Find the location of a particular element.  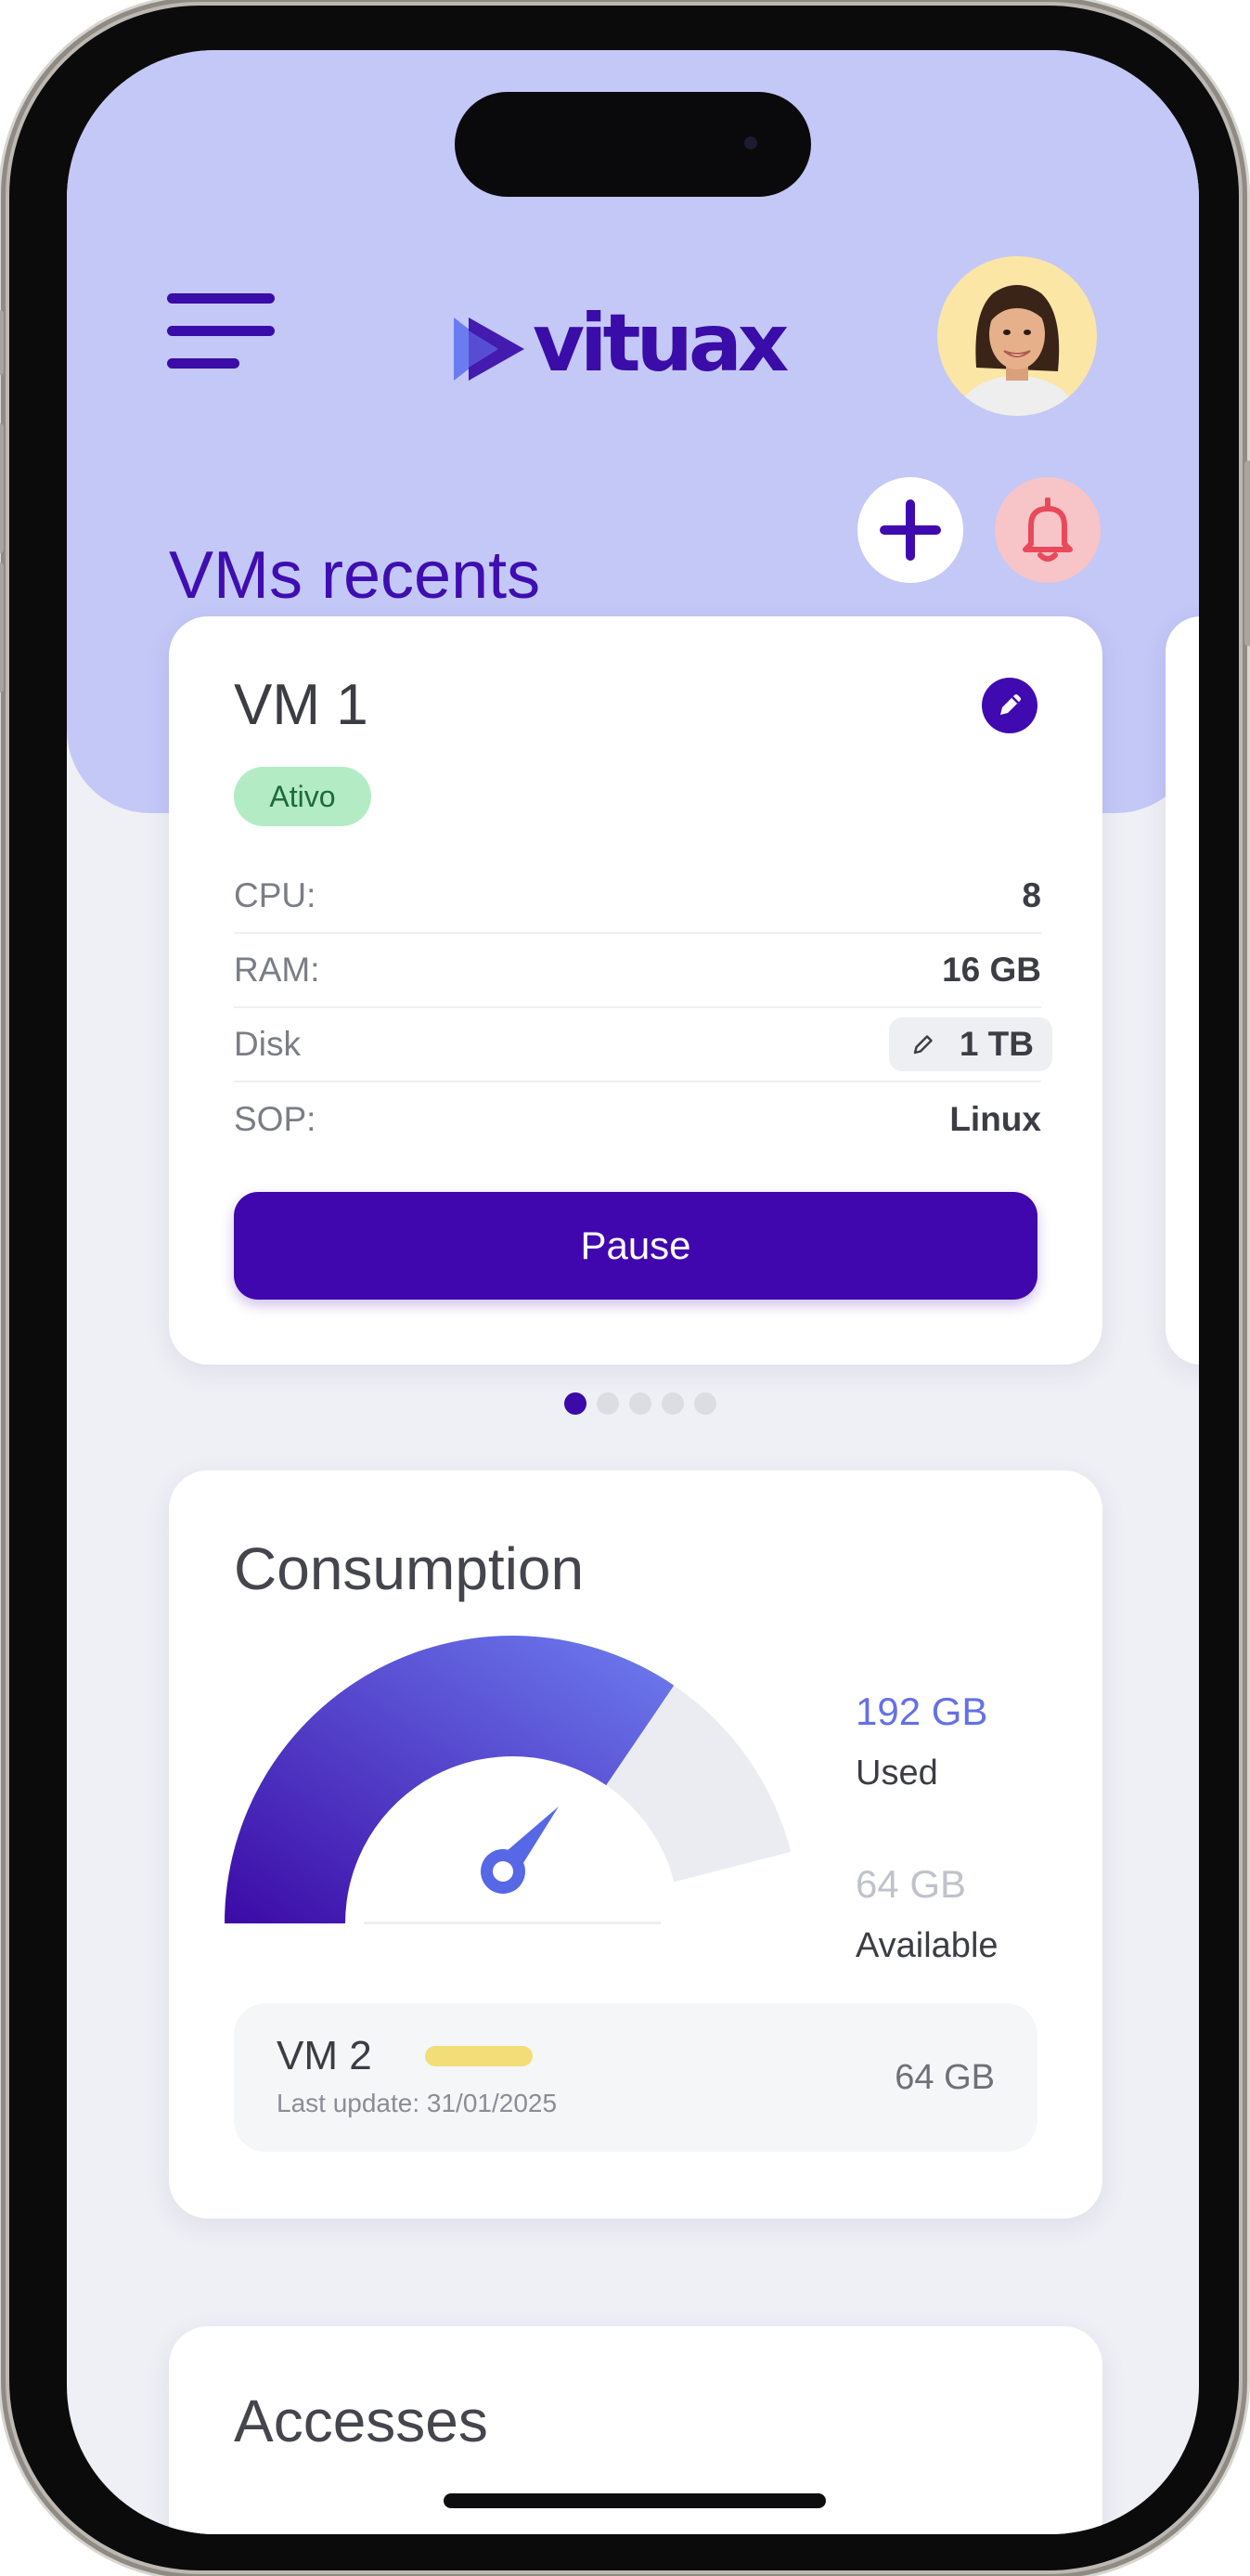

recent-vm-usage-bar is located at coordinates (479, 2056).